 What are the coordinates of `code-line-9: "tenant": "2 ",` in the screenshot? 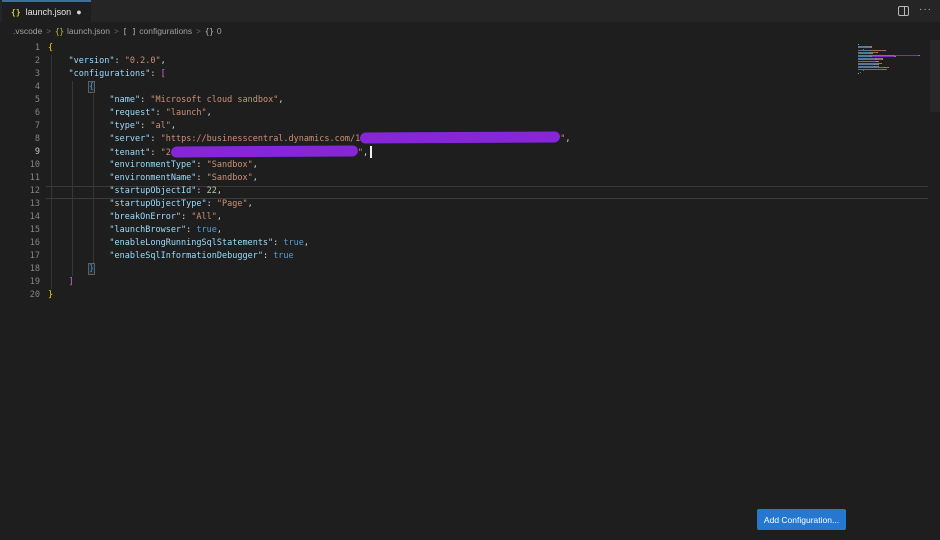 It's located at (309, 152).